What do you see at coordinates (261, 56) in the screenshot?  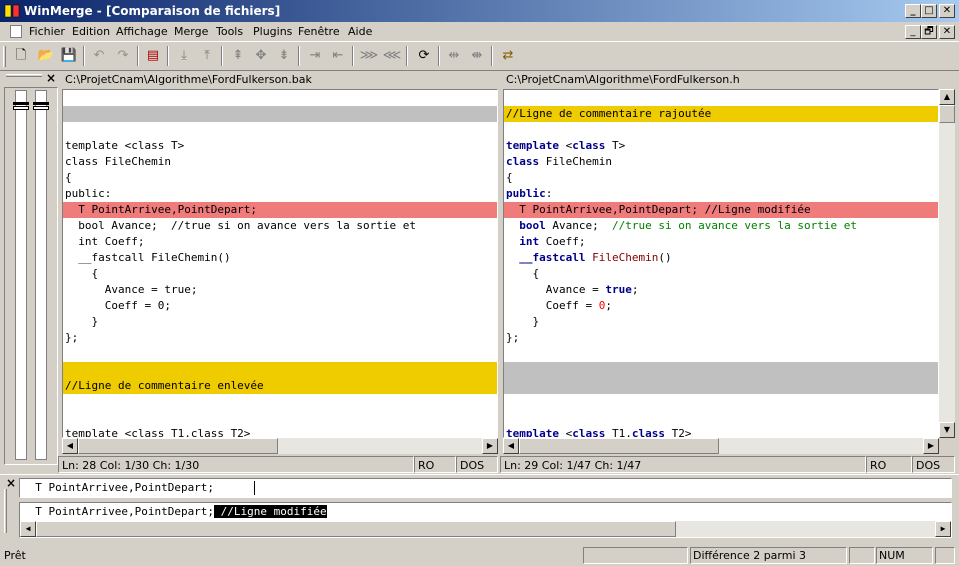 I see `current-diff-icon: ✥` at bounding box center [261, 56].